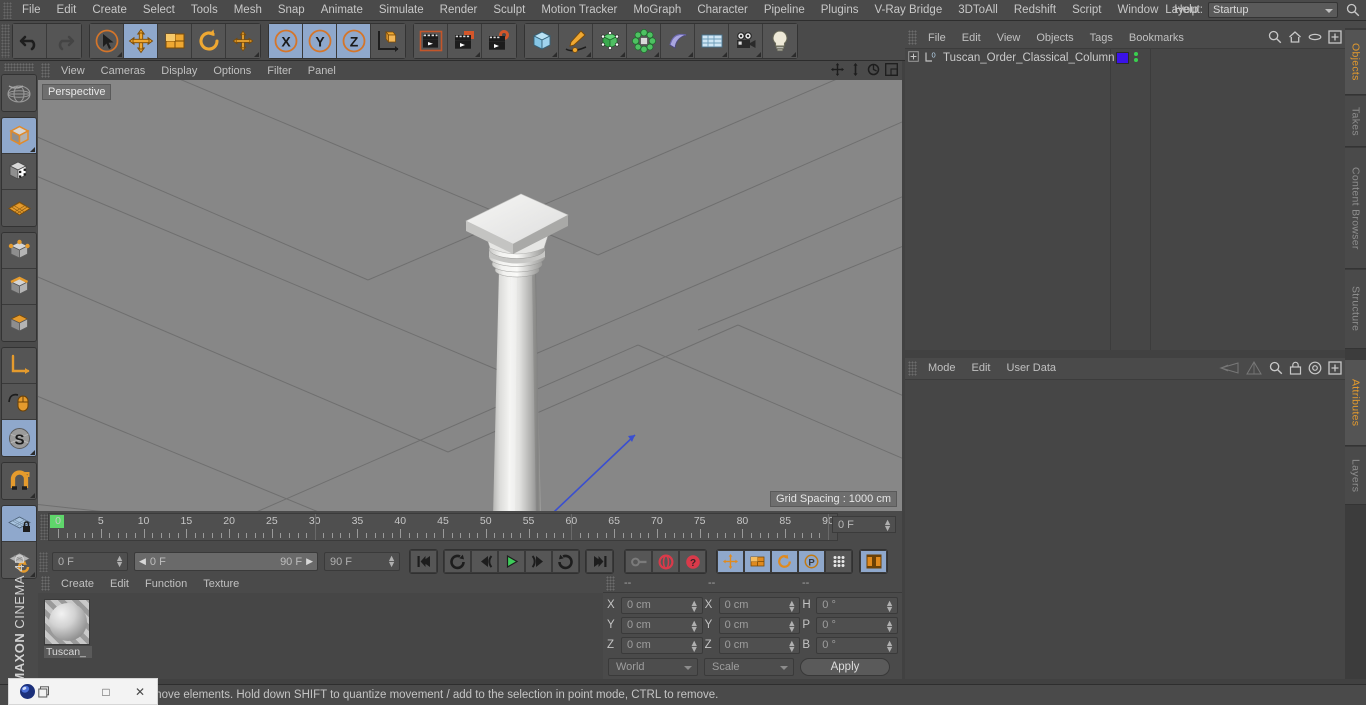 The image size is (1366, 705). I want to click on menu-item-pipeline: Pipeline, so click(784, 10).